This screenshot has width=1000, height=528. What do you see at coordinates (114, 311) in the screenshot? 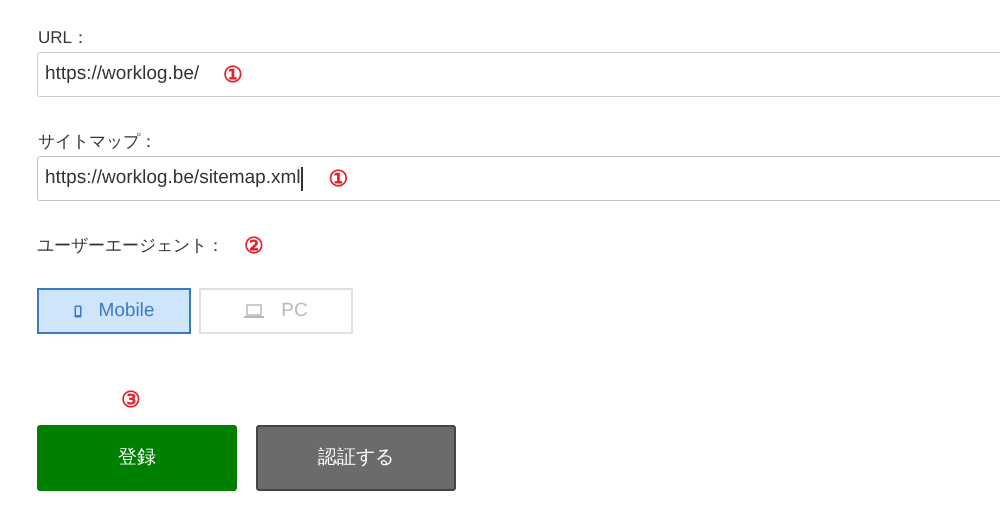
I see `mobile-toggle: Mobile` at bounding box center [114, 311].